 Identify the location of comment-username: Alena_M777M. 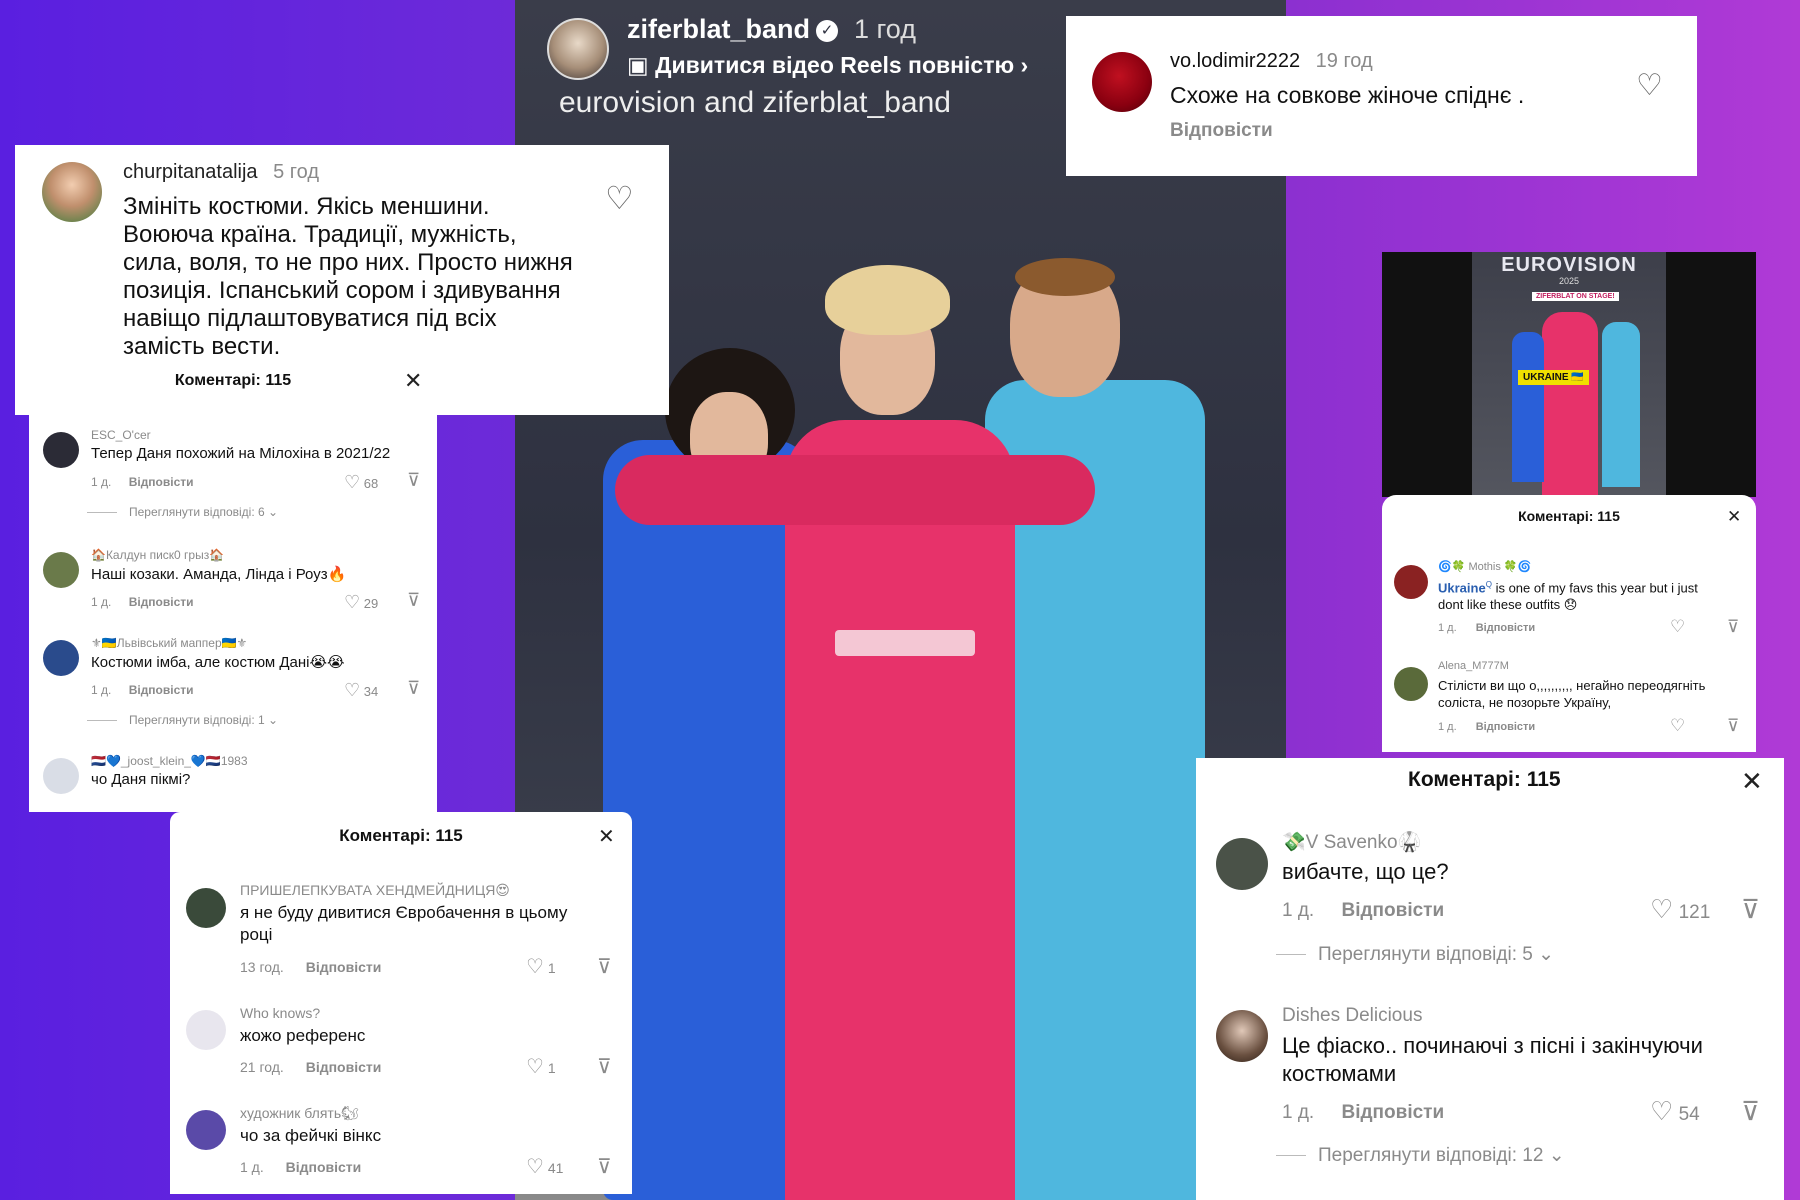
(1473, 666).